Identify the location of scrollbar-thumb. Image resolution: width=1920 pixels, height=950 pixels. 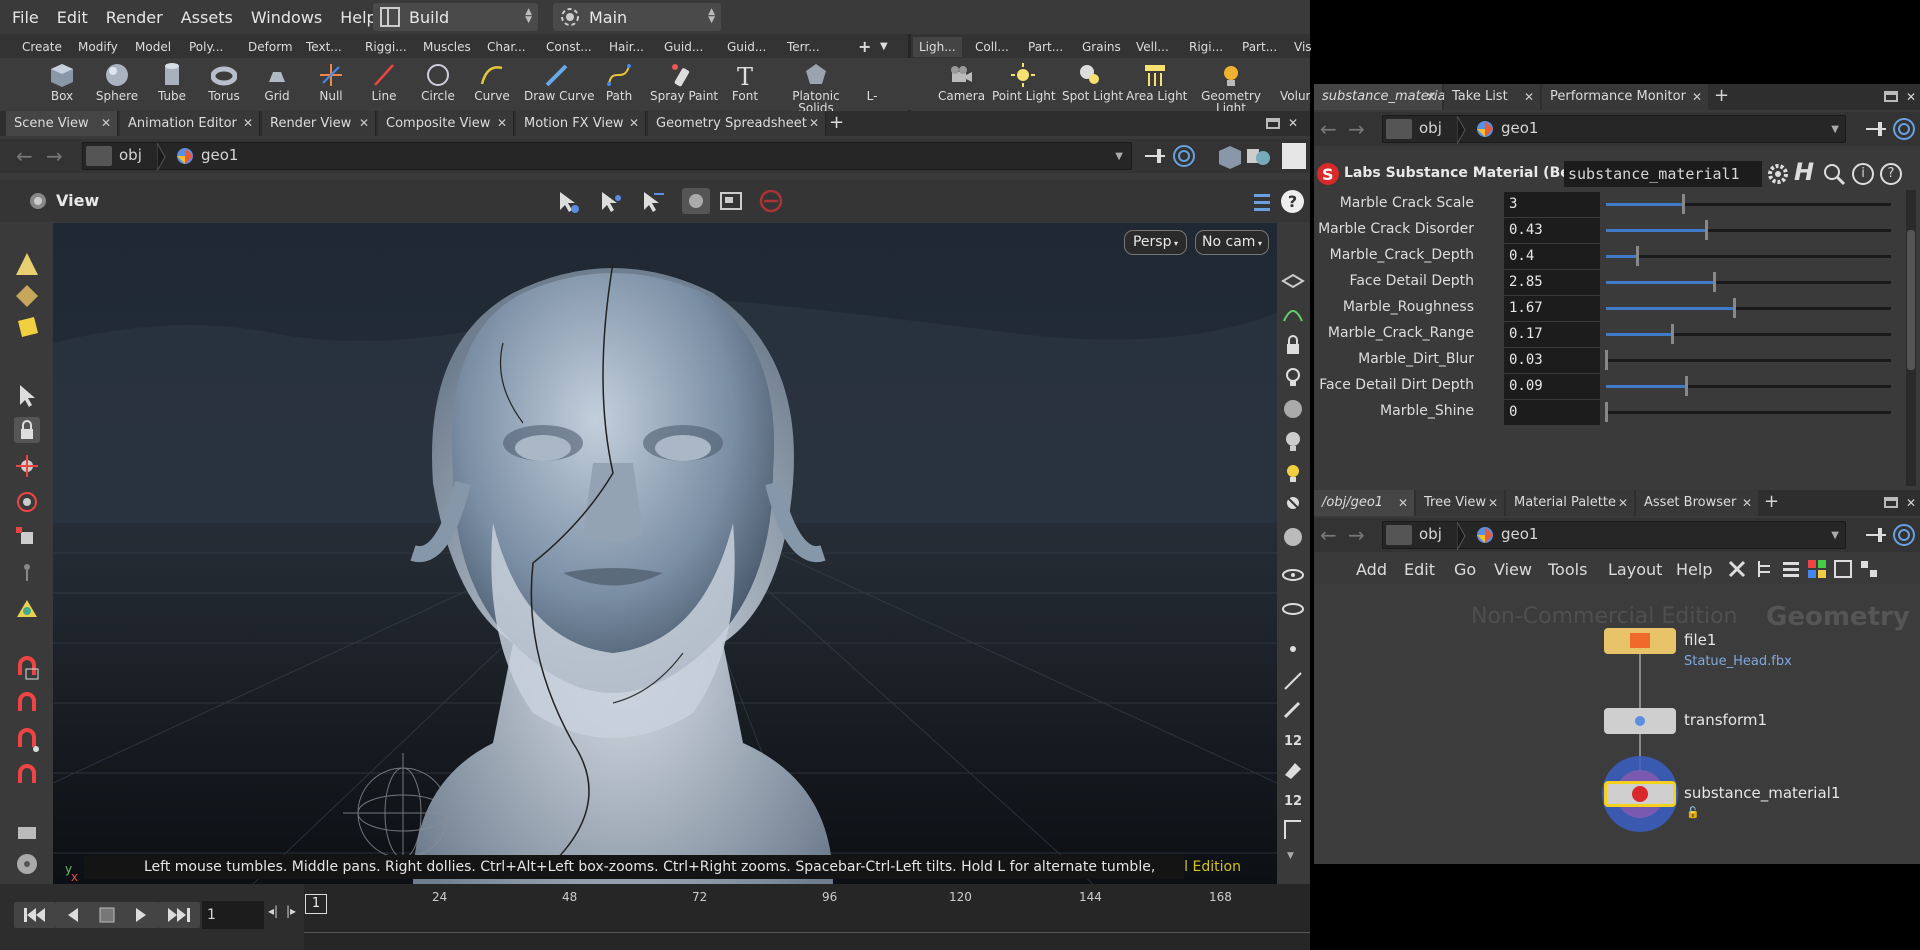
(1911, 300).